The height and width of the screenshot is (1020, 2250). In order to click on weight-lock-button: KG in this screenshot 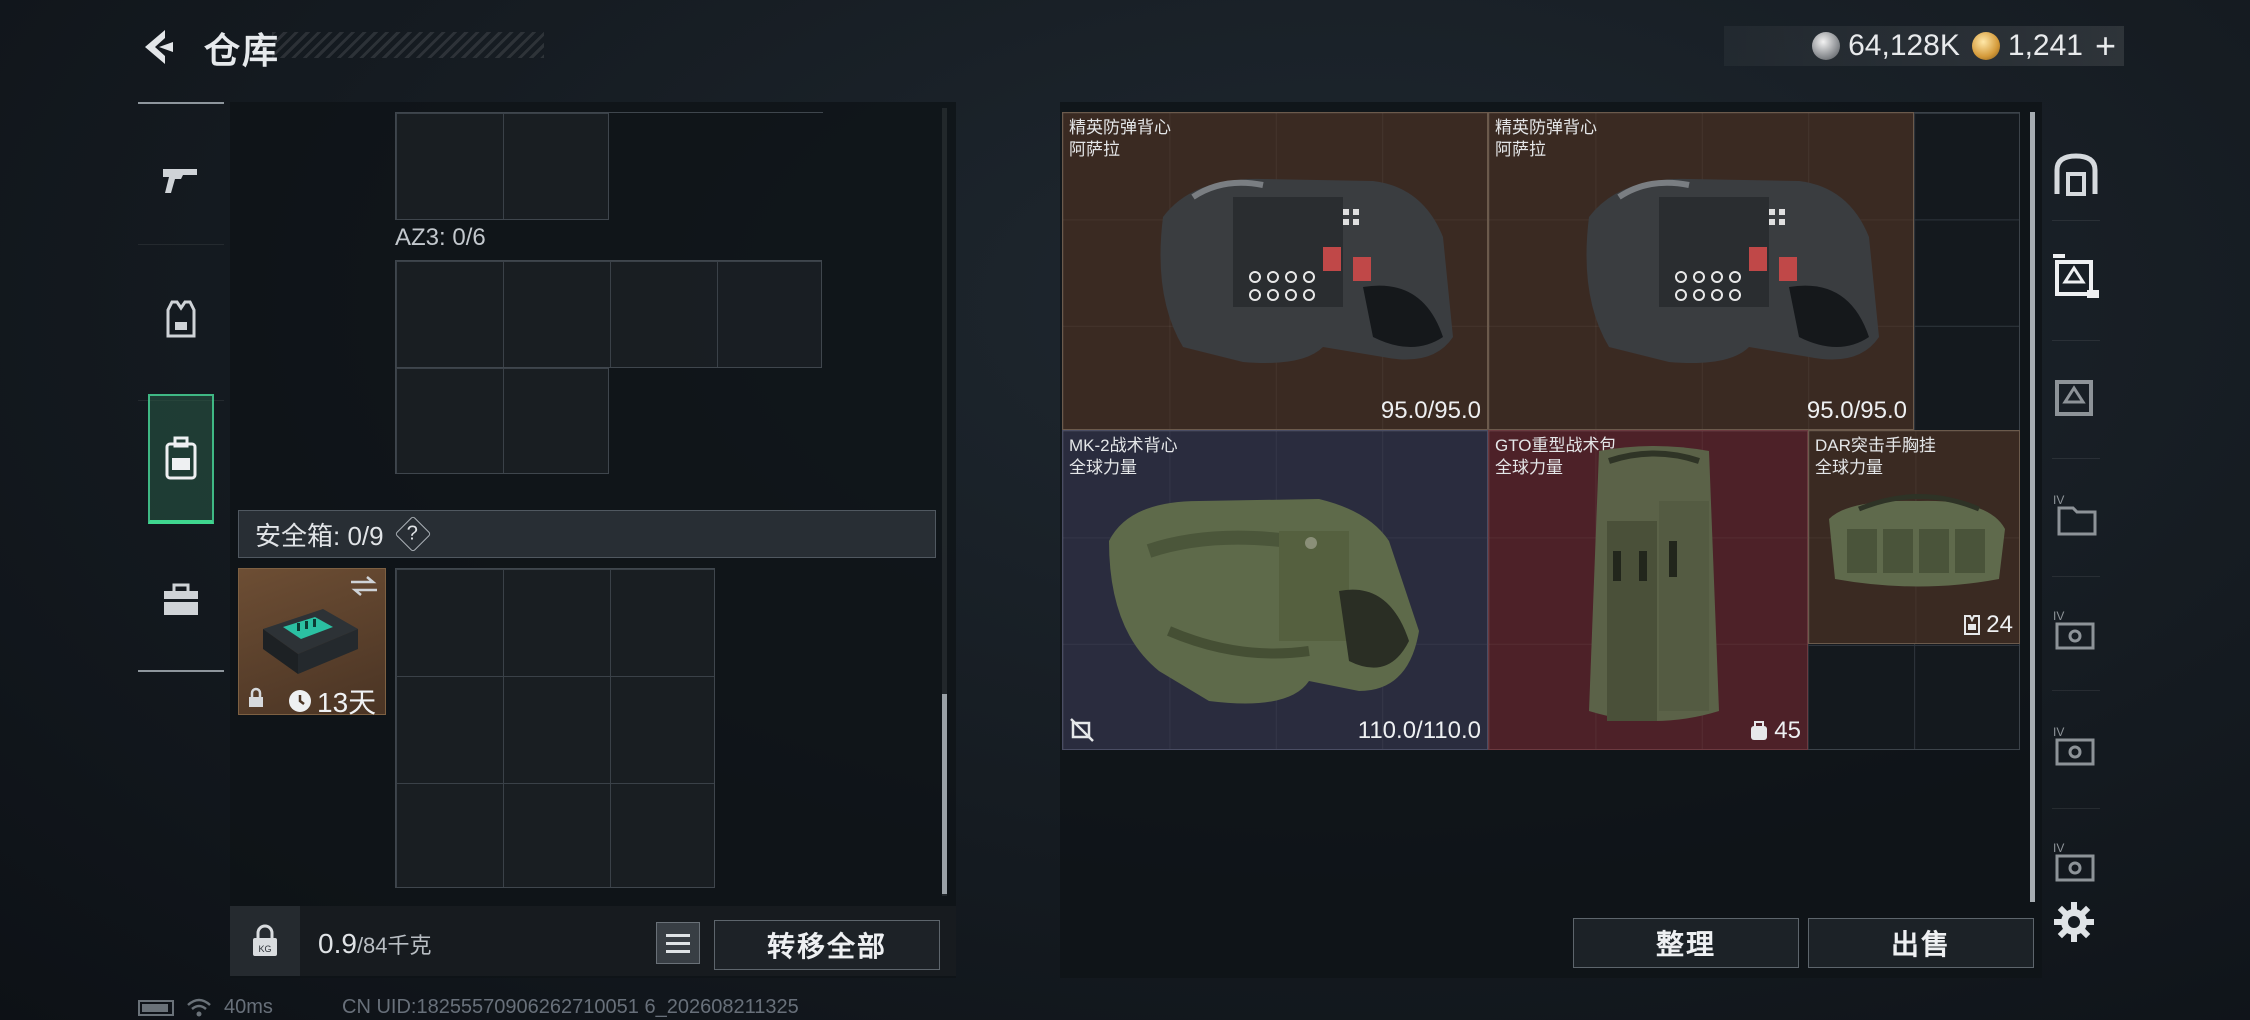, I will do `click(265, 941)`.